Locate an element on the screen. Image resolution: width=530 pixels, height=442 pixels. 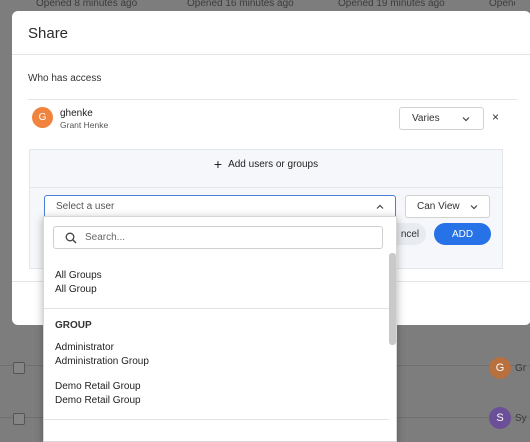
permission-select: Varies is located at coordinates (441, 118).